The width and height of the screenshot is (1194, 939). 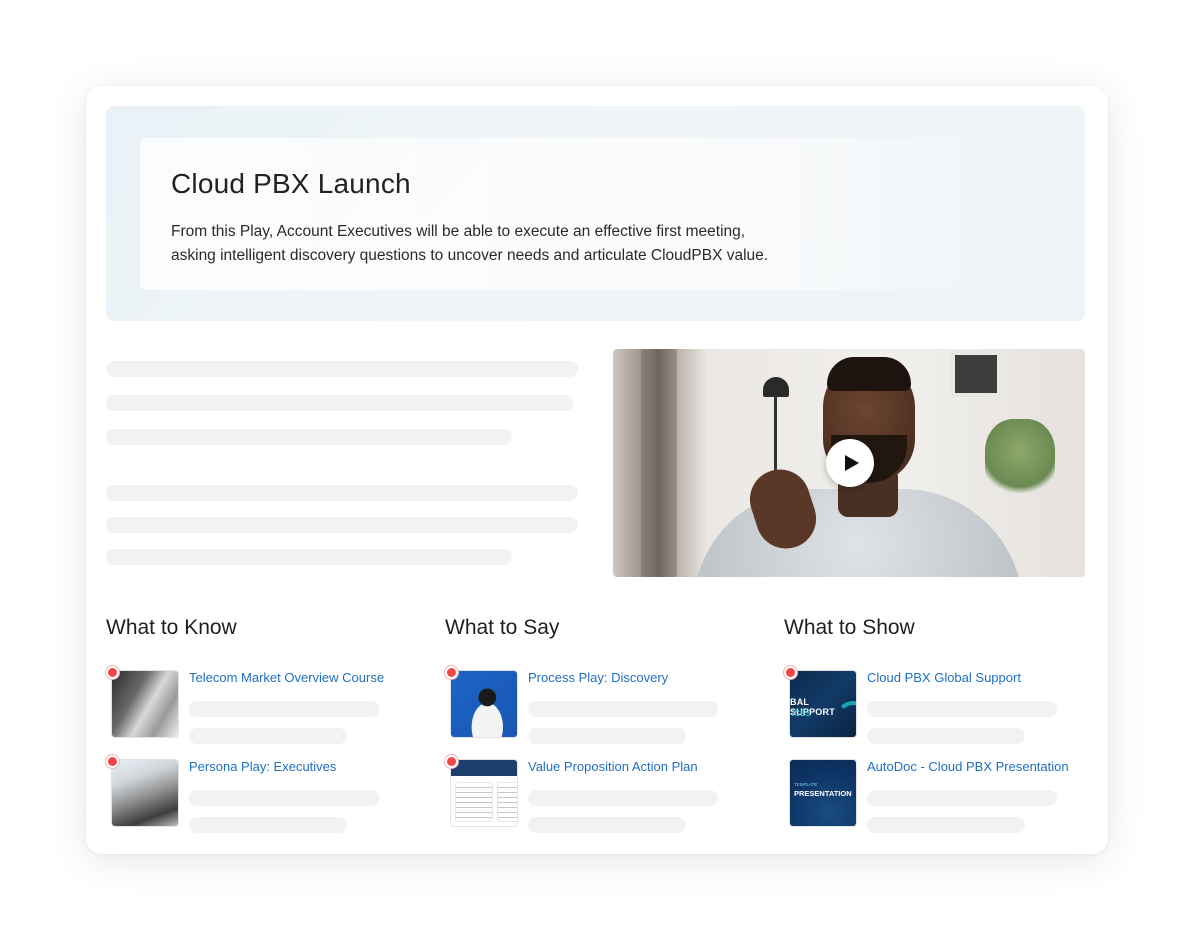 I want to click on list-item: Process Play: Discovery, so click(x=605, y=705).